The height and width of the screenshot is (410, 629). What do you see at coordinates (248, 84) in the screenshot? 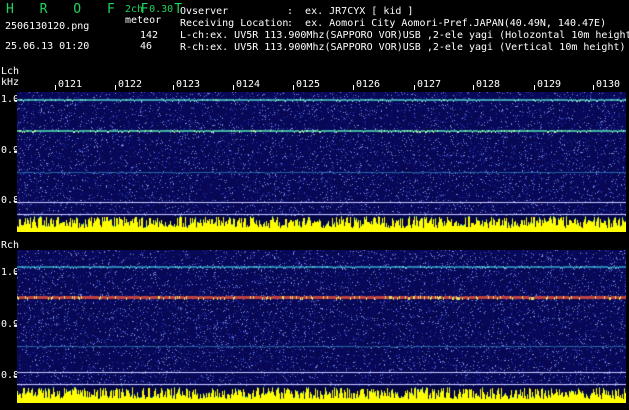
I see `time-tick-label: 0124` at bounding box center [248, 84].